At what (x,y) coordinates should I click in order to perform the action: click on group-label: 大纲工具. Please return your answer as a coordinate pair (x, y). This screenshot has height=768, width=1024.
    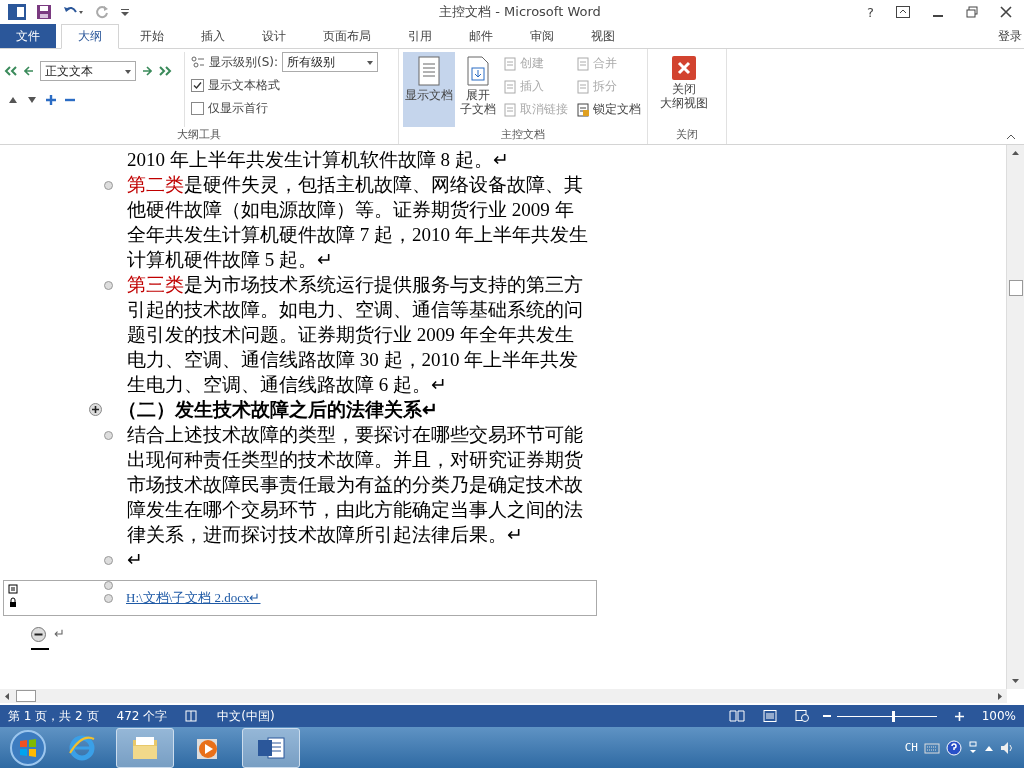
    Looking at the image, I should click on (199, 135).